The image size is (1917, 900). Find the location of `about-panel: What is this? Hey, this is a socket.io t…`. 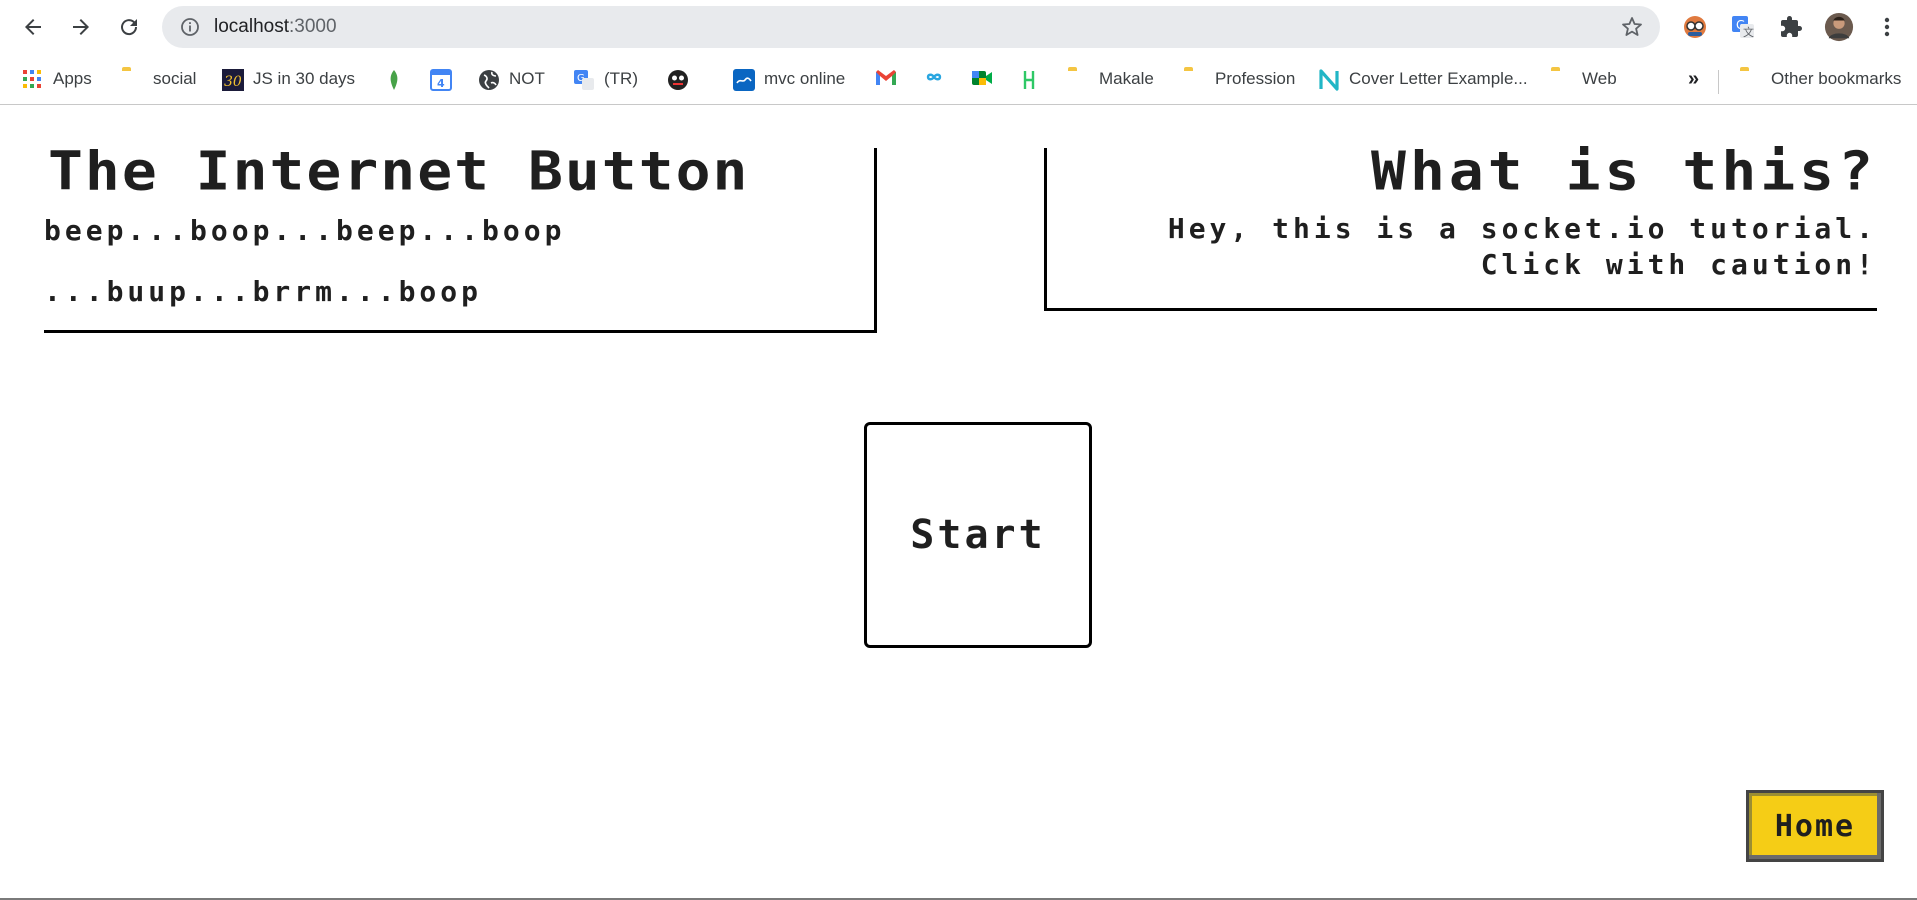

about-panel: What is this? Hey, this is a socket.io t… is located at coordinates (1460, 225).